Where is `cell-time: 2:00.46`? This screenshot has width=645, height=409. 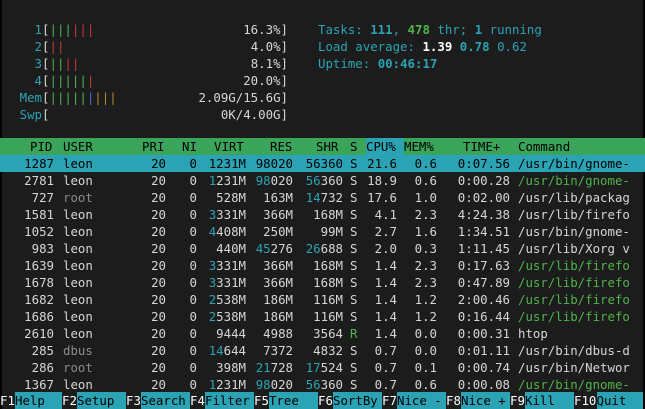
cell-time: 2:00.46 is located at coordinates (483, 299).